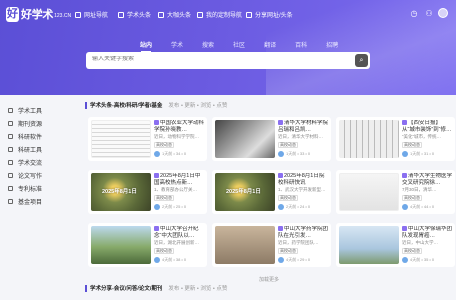 Image resolution: width=456 pixels, height=300 pixels. What do you see at coordinates (269, 279) in the screenshot?
I see `load-more-button: 加载更多` at bounding box center [269, 279].